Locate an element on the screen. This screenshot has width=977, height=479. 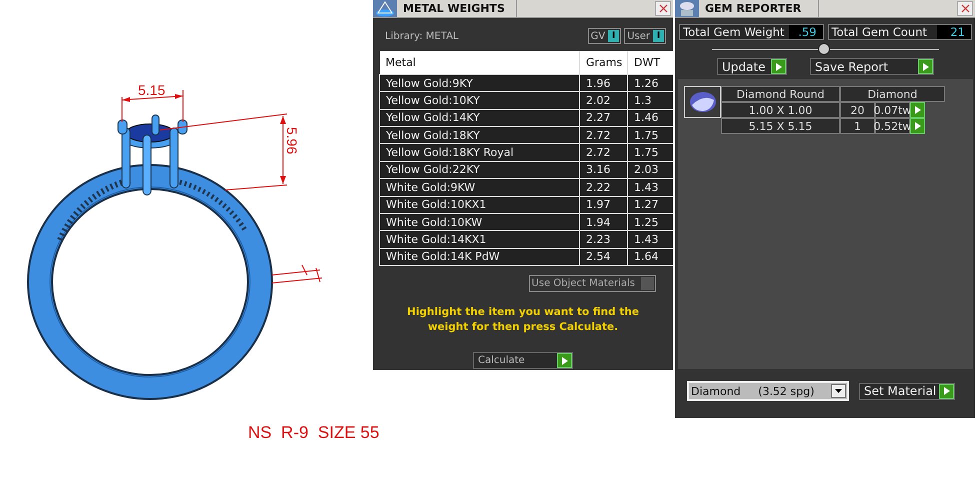
panel-title: GEM REPORTER is located at coordinates (759, 8).